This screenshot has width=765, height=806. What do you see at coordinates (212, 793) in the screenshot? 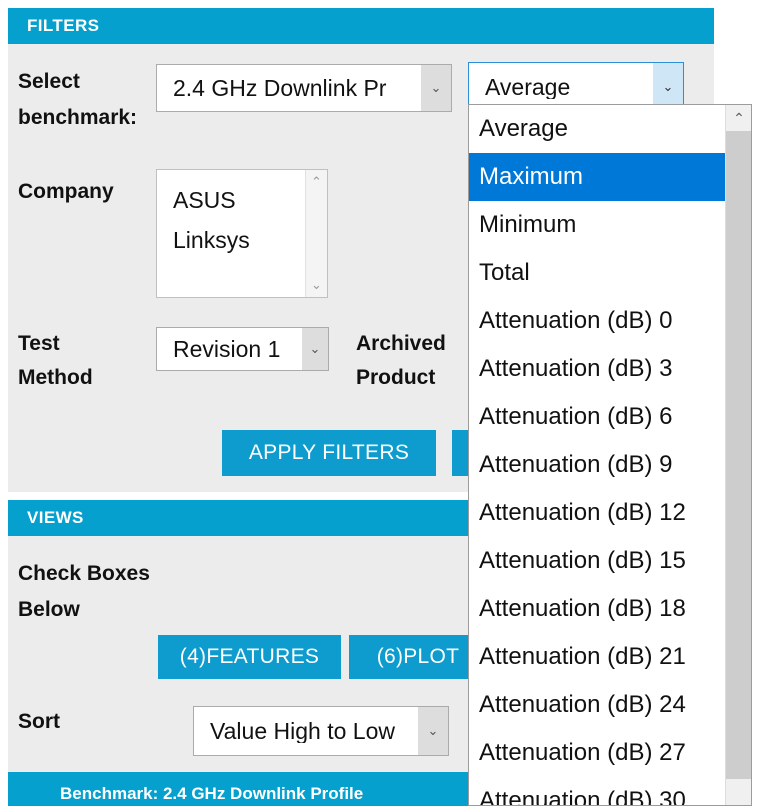
I see `benchmark-status-text: Benchmark: 2.4 GHz Downlink Profile` at bounding box center [212, 793].